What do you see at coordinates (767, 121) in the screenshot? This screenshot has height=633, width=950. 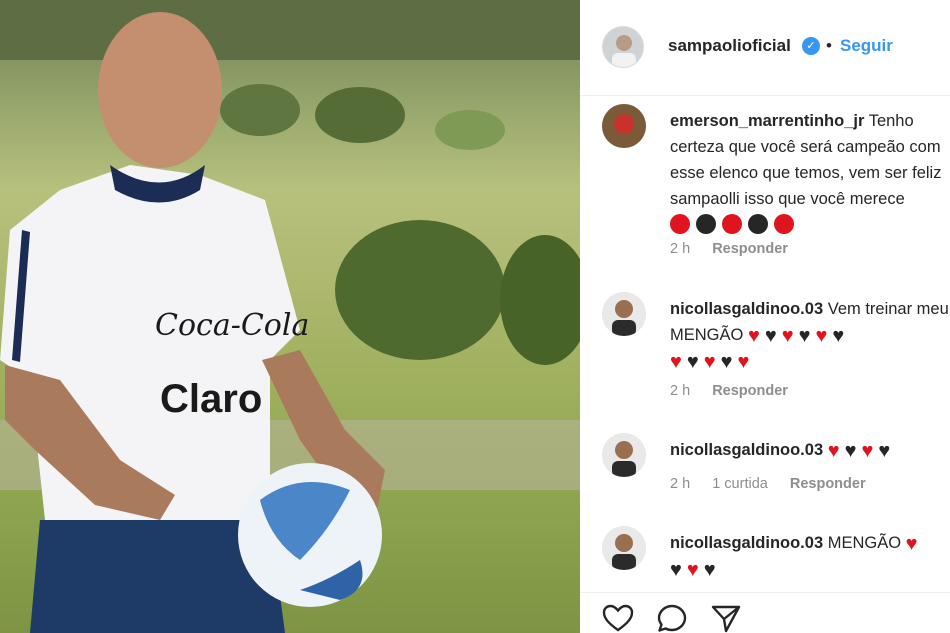 I see `comment-username: emerson_marrentinho_jr` at bounding box center [767, 121].